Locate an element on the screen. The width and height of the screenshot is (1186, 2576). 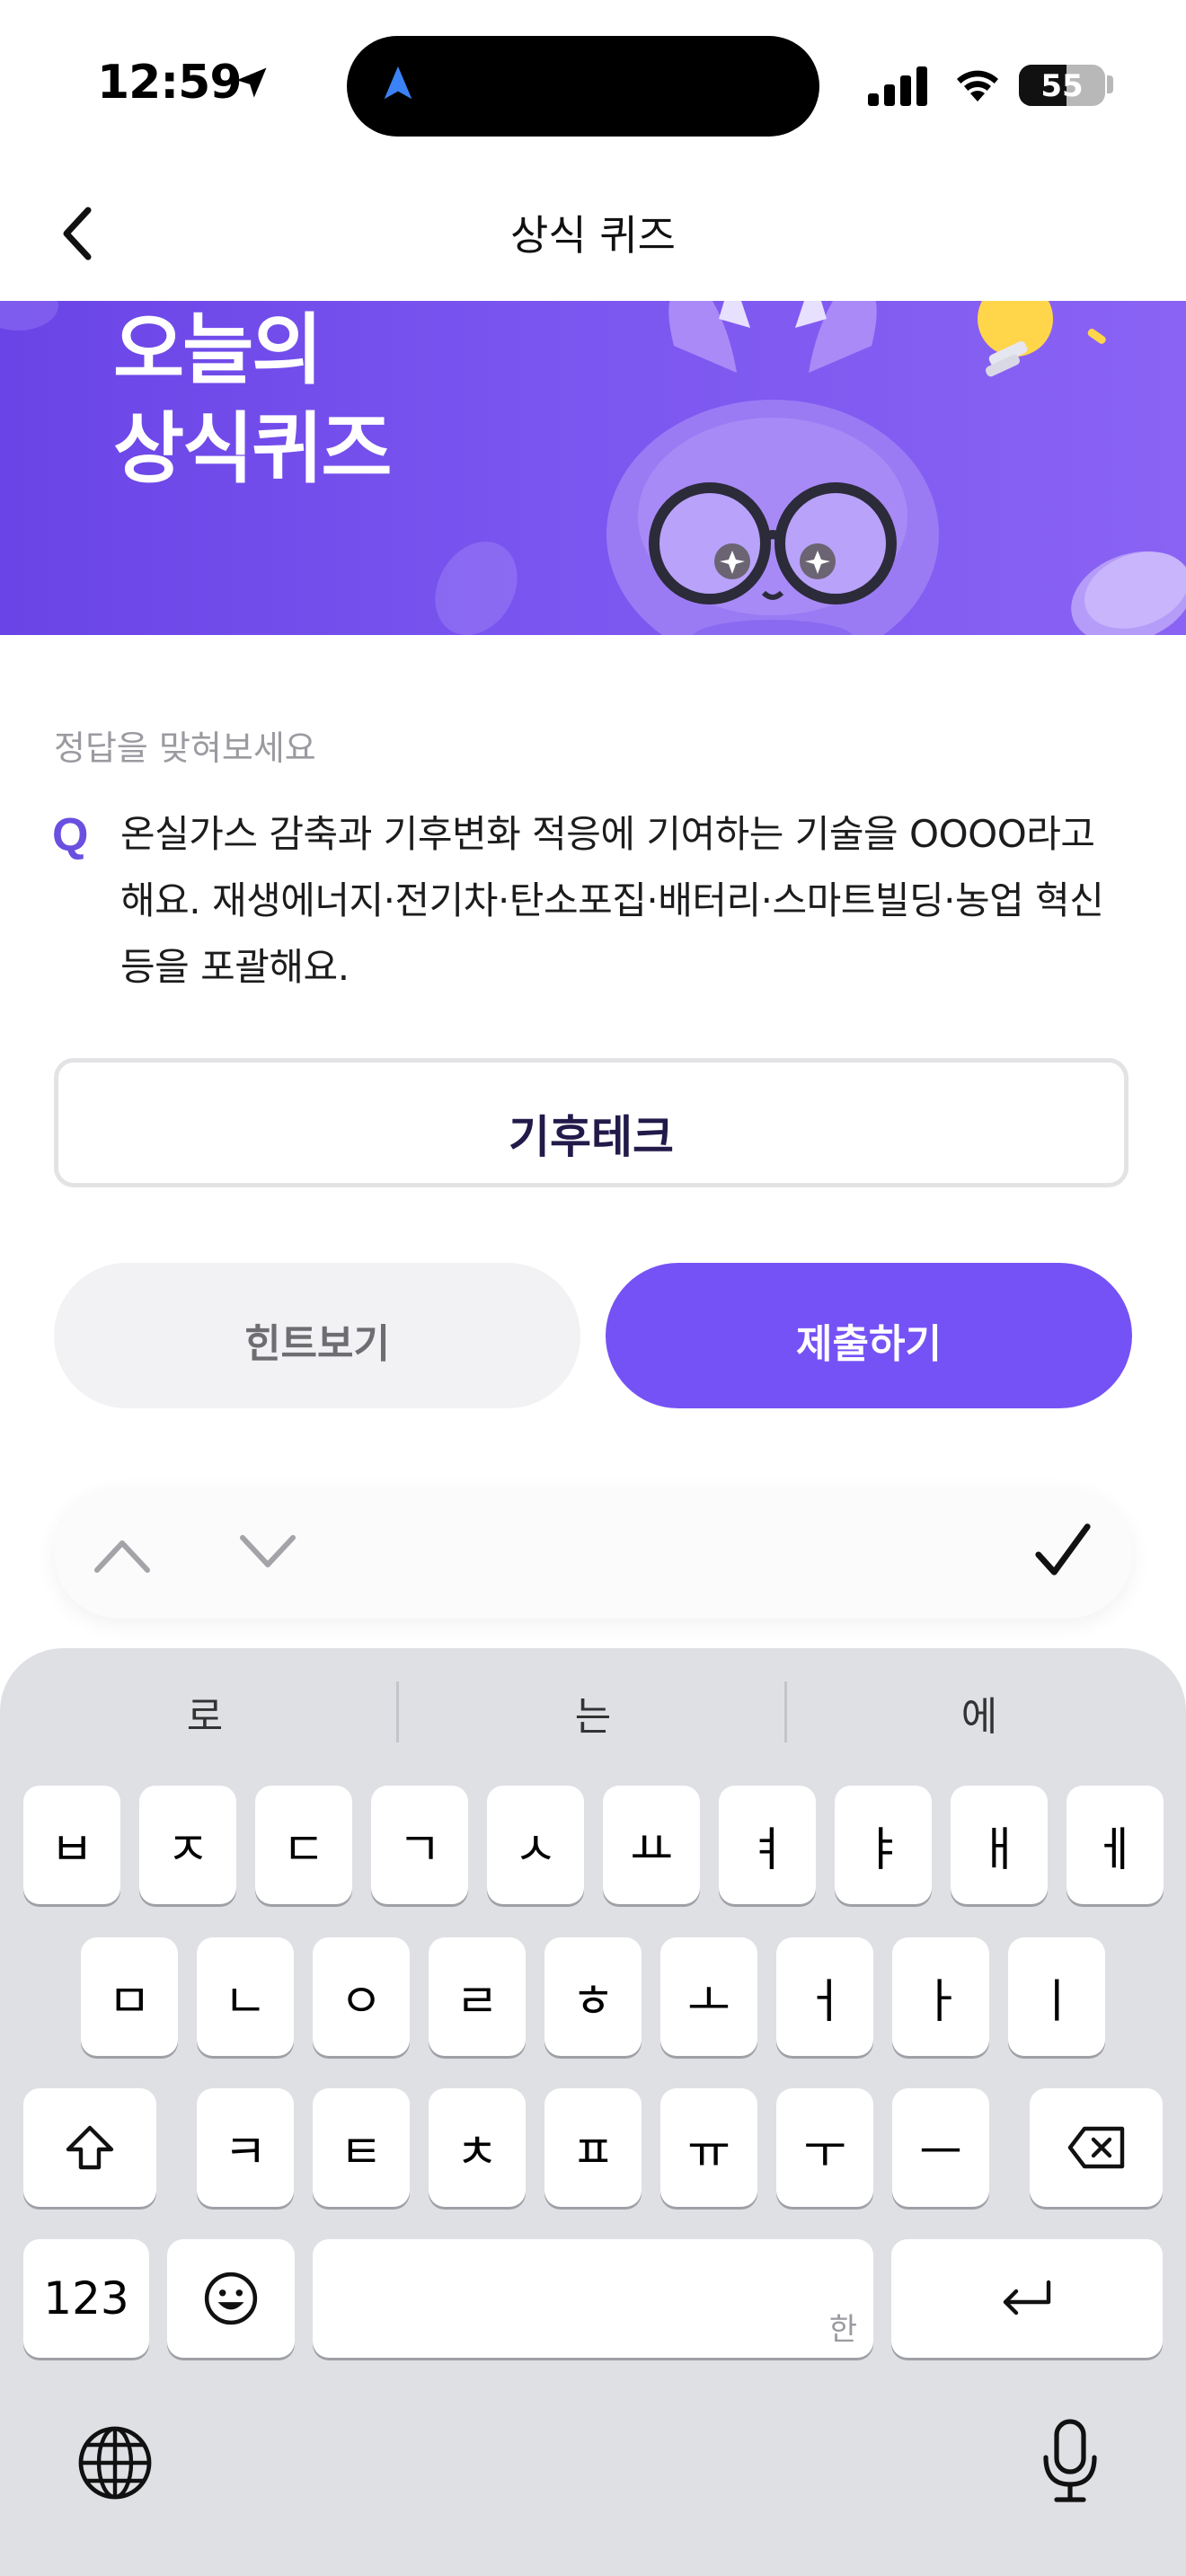
cellular-signal-icon is located at coordinates (897, 86).